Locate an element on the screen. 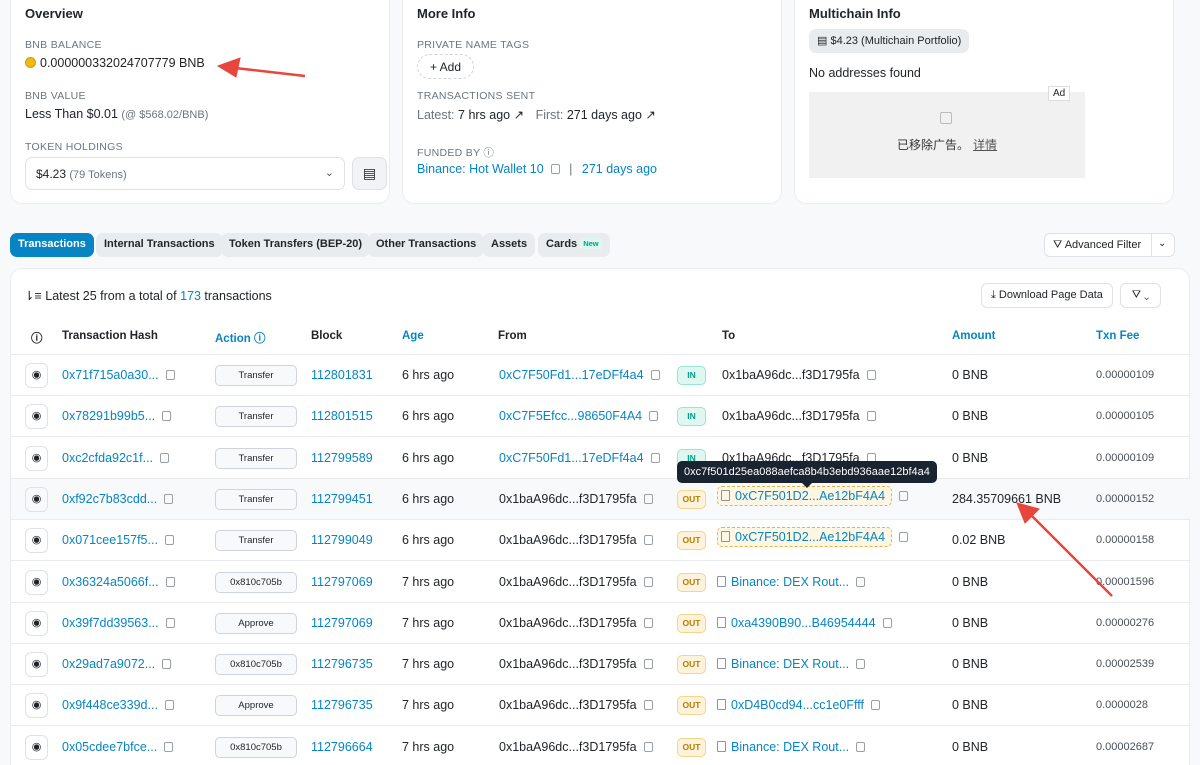 This screenshot has width=1200, height=765. tab-other-transactions: Other Transactions is located at coordinates (426, 245).